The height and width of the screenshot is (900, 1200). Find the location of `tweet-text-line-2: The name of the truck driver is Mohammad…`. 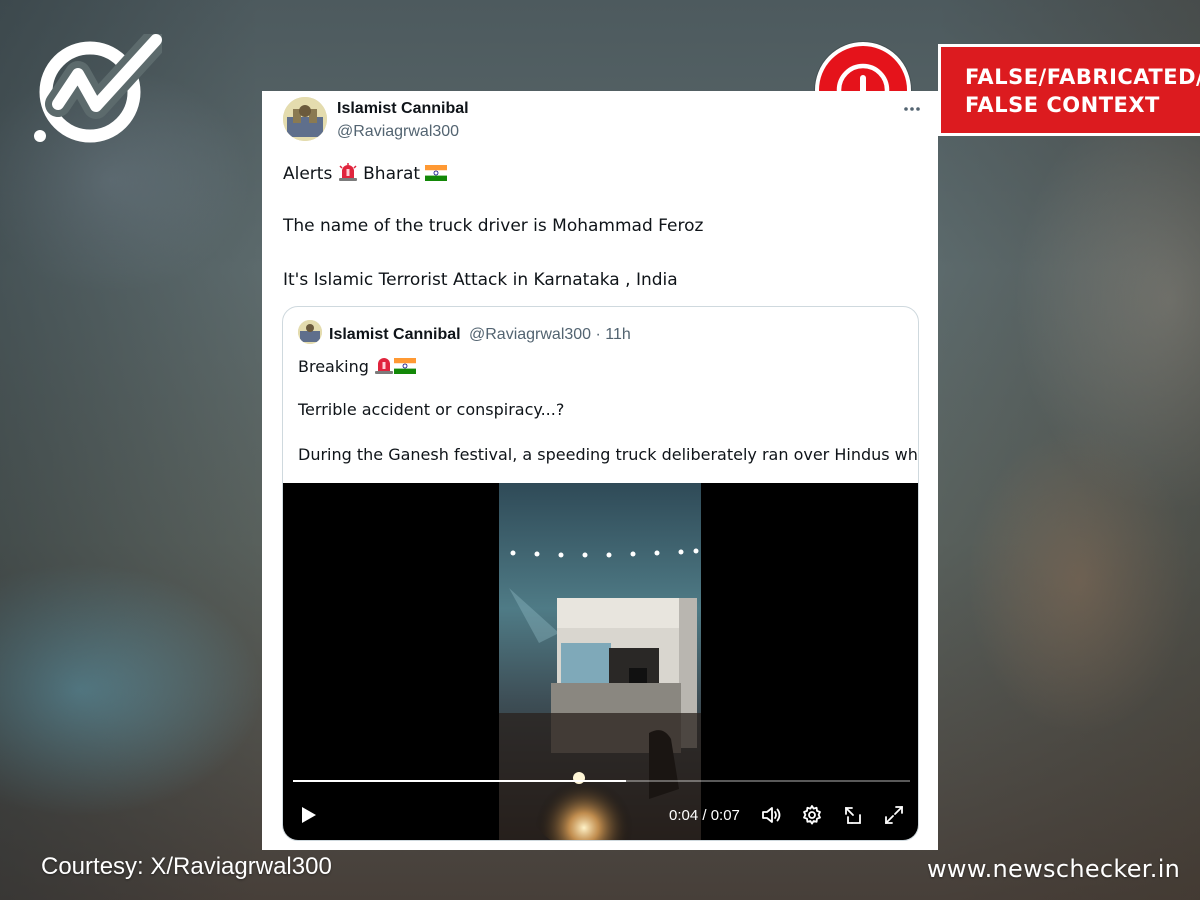

tweet-text-line-2: The name of the truck driver is Mohammad… is located at coordinates (493, 226).